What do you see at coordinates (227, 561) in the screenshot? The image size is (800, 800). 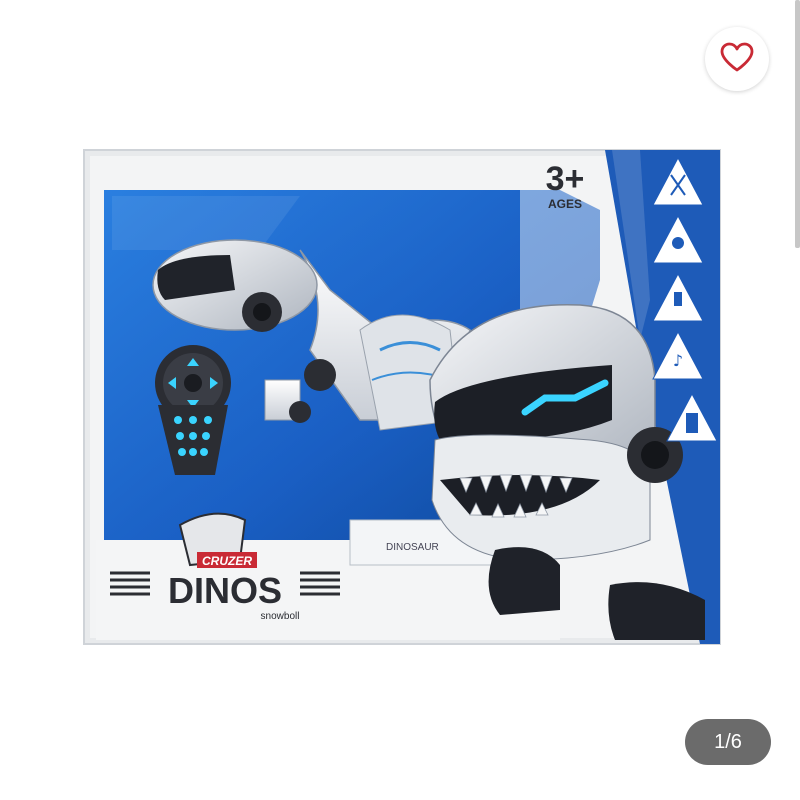 I see `svg-text: CRUZER` at bounding box center [227, 561].